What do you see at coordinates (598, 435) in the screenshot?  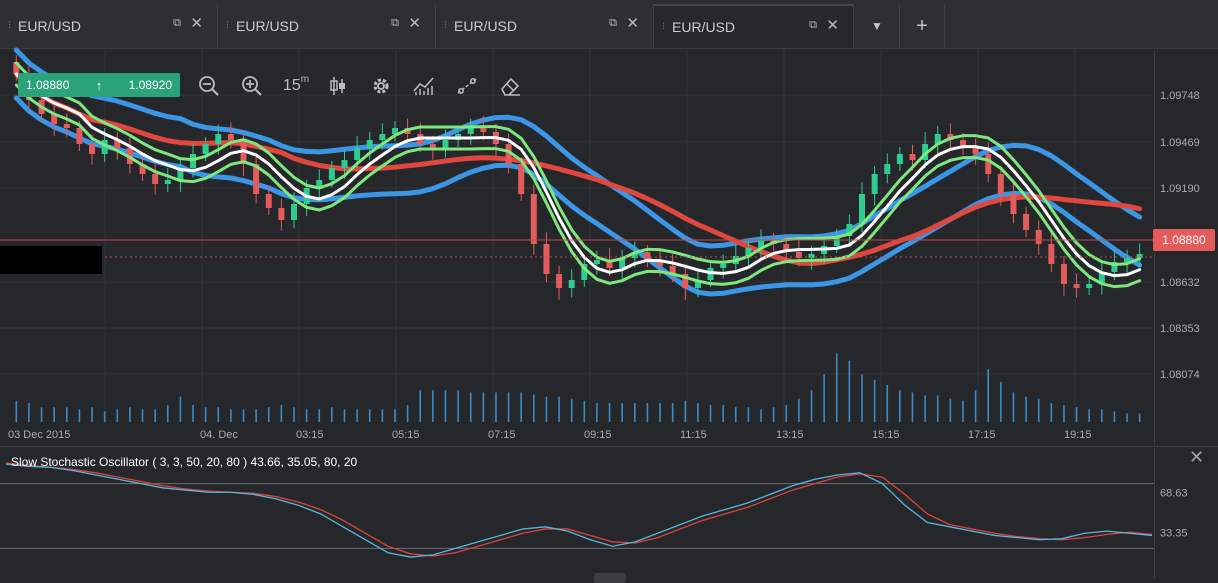 I see `time-tick-label: 09:15` at bounding box center [598, 435].